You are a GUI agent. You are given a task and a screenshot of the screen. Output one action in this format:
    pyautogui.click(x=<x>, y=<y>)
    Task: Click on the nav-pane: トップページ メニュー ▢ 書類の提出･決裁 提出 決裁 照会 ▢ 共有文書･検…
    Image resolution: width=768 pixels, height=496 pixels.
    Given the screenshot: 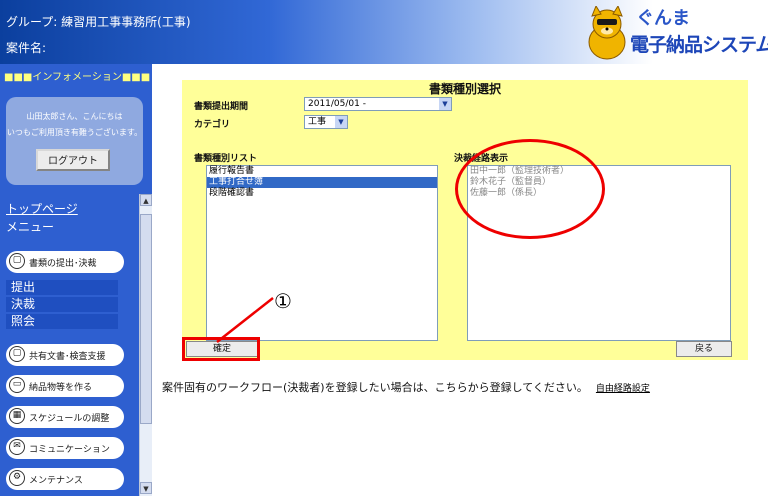 What is the action you would take?
    pyautogui.click(x=69, y=345)
    